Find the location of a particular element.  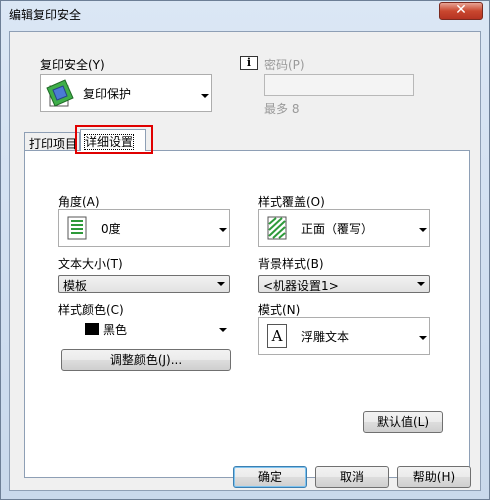

cancel-button: 取消 is located at coordinates (352, 477).